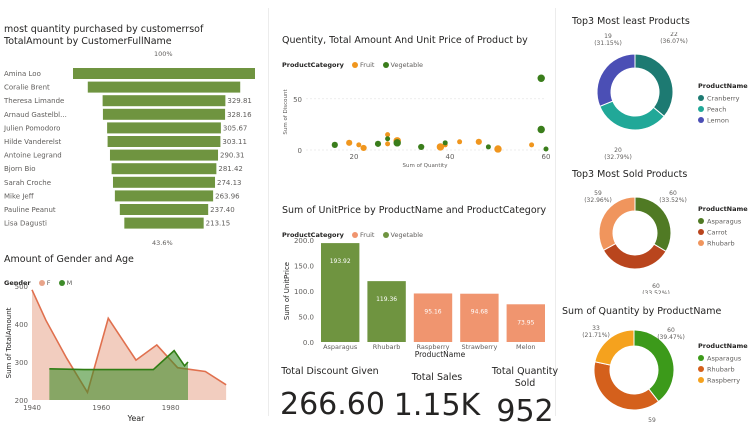 This screenshot has width=755, height=424. I want to click on donut-slice-cranberry, so click(654, 85).